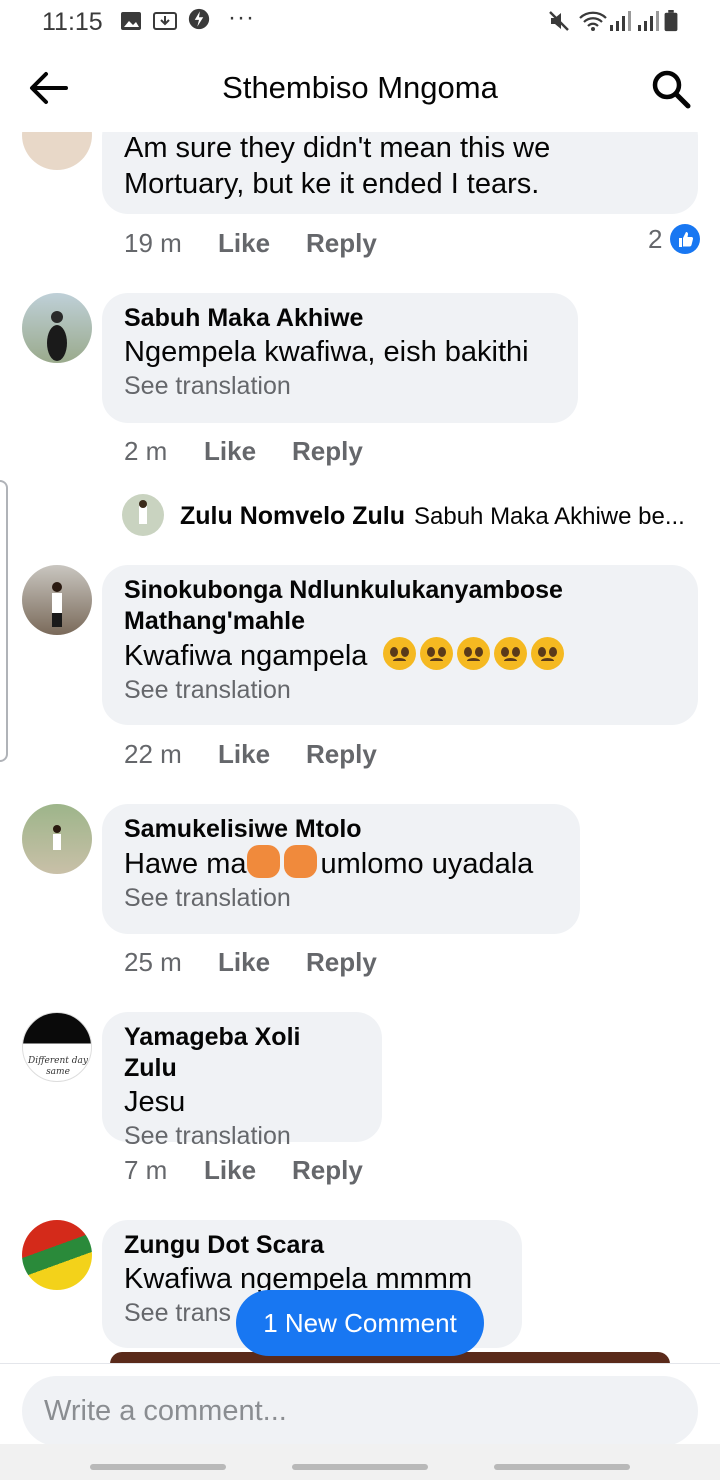  I want to click on comment-composer, so click(360, 1404).